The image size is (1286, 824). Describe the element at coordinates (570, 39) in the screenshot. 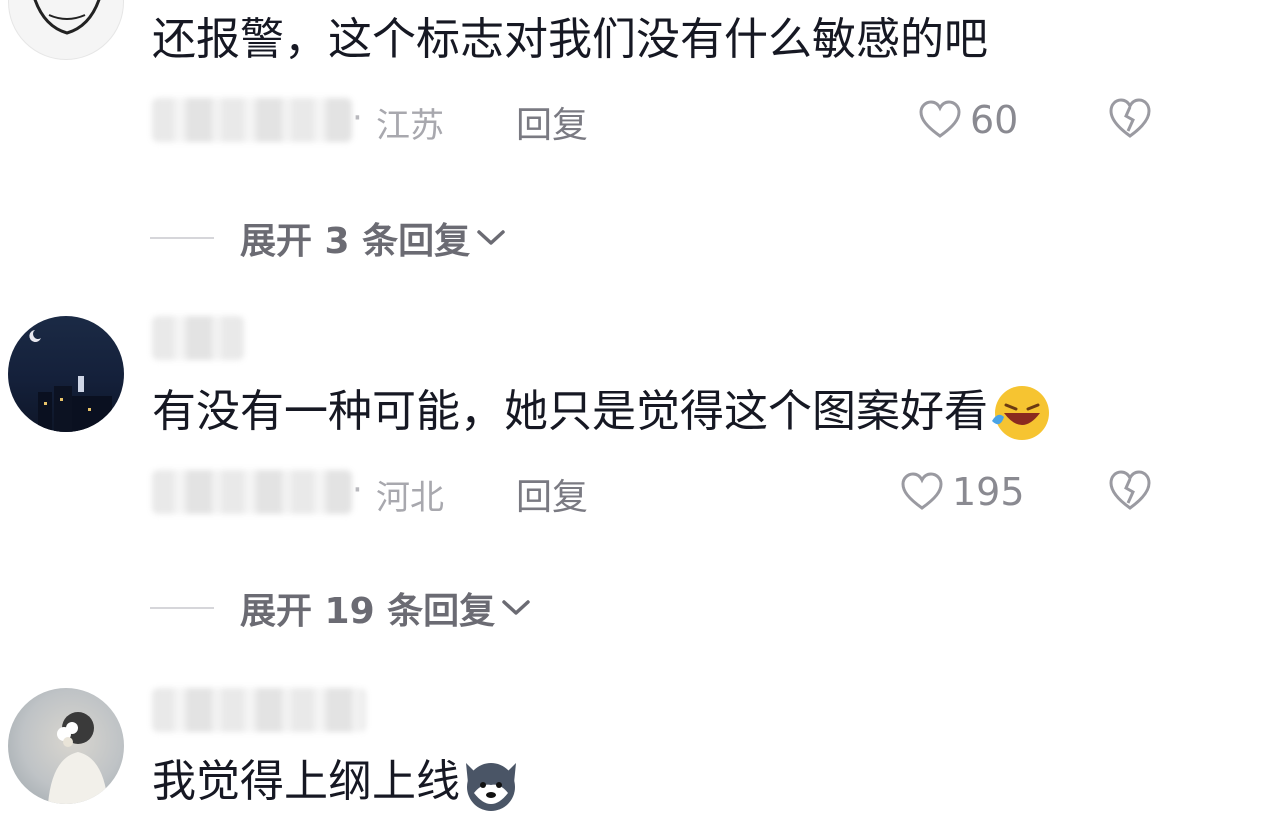

I see `comment-text: 还报警，这个标志对我们没有什么敏感的吧` at that location.